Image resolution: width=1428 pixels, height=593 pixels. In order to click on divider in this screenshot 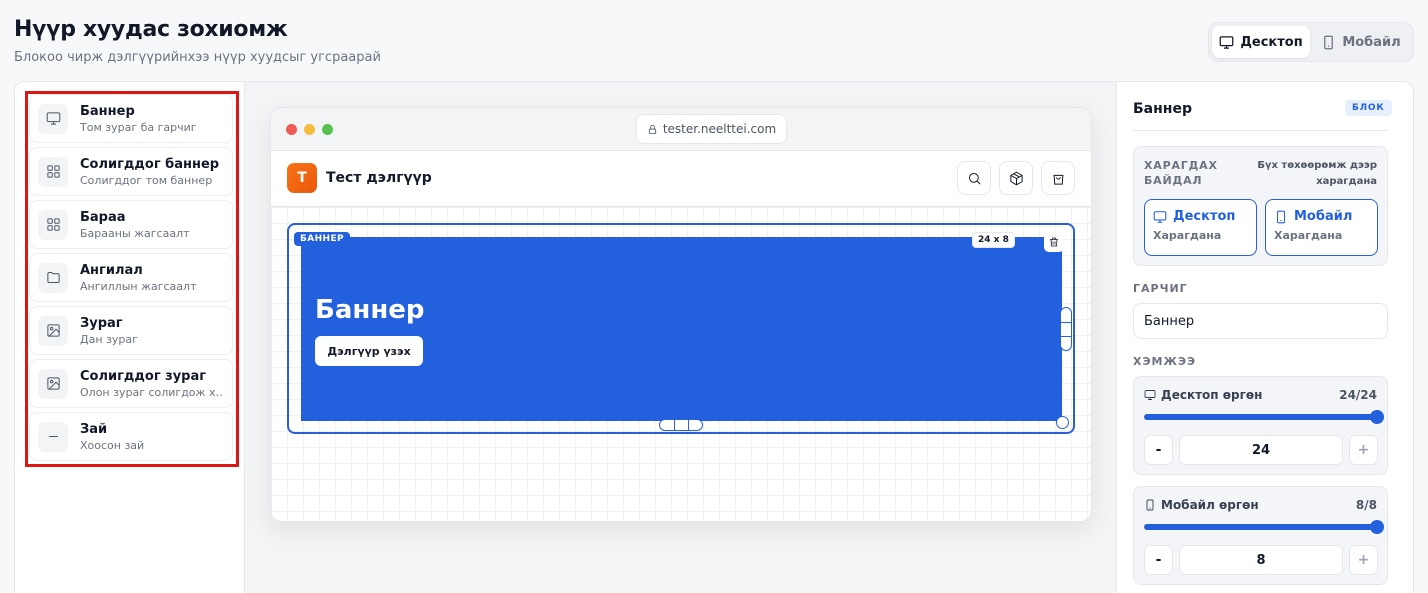, I will do `click(1260, 130)`.